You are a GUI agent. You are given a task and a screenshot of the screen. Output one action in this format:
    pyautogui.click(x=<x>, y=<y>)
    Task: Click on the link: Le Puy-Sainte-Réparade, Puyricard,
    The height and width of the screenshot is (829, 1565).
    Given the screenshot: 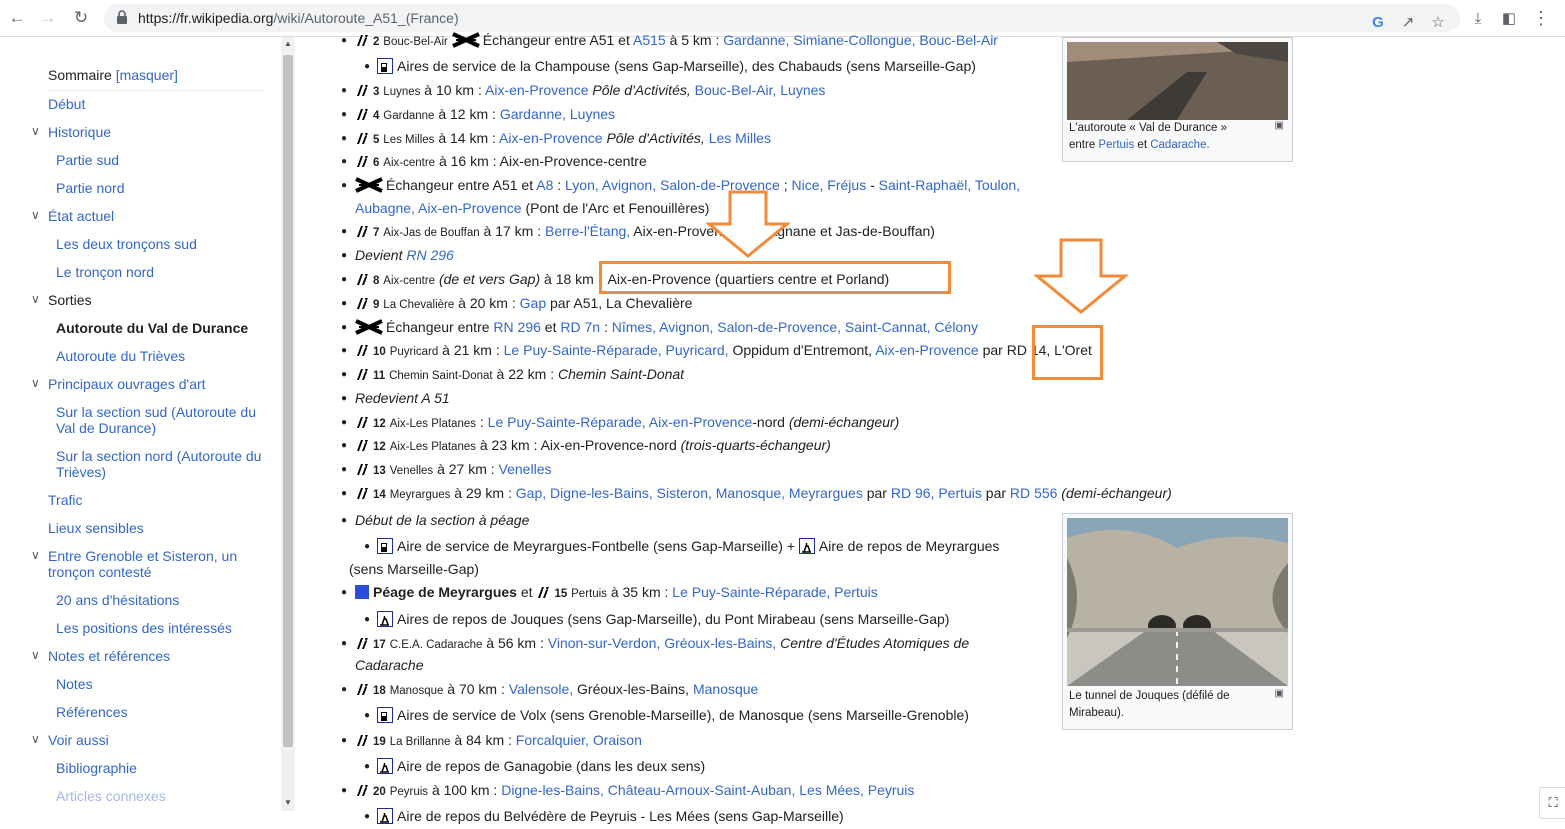 What is the action you would take?
    pyautogui.click(x=616, y=350)
    